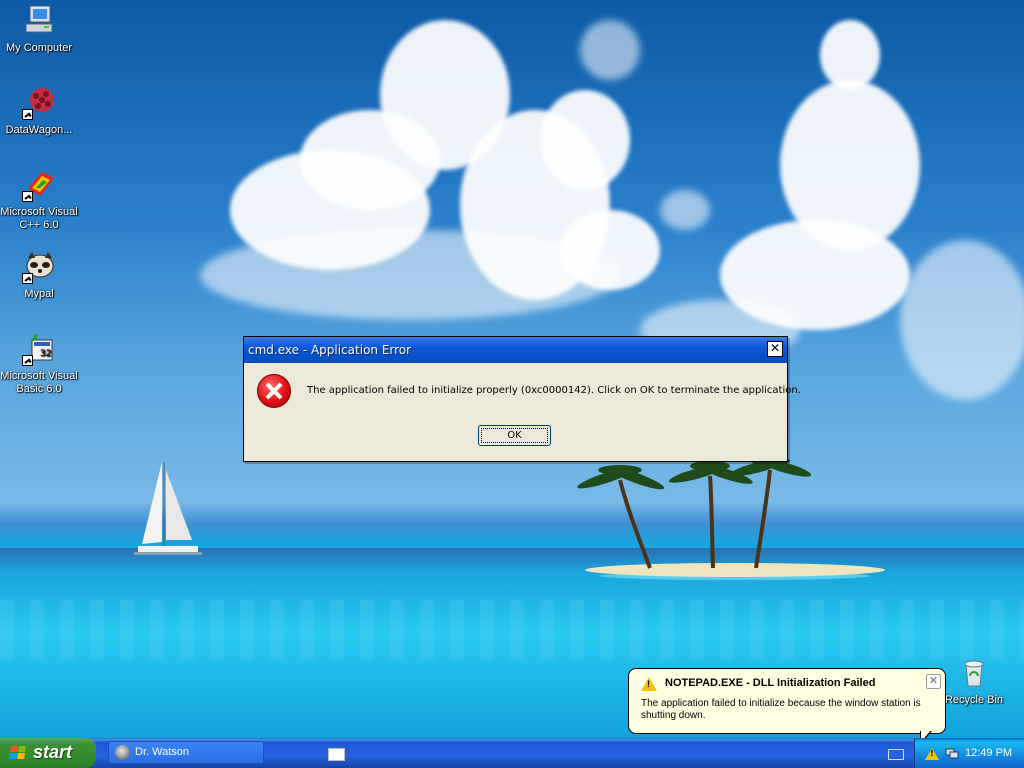 The height and width of the screenshot is (768, 1024). Describe the element at coordinates (45, 354) in the screenshot. I see `svg-text: 32` at that location.